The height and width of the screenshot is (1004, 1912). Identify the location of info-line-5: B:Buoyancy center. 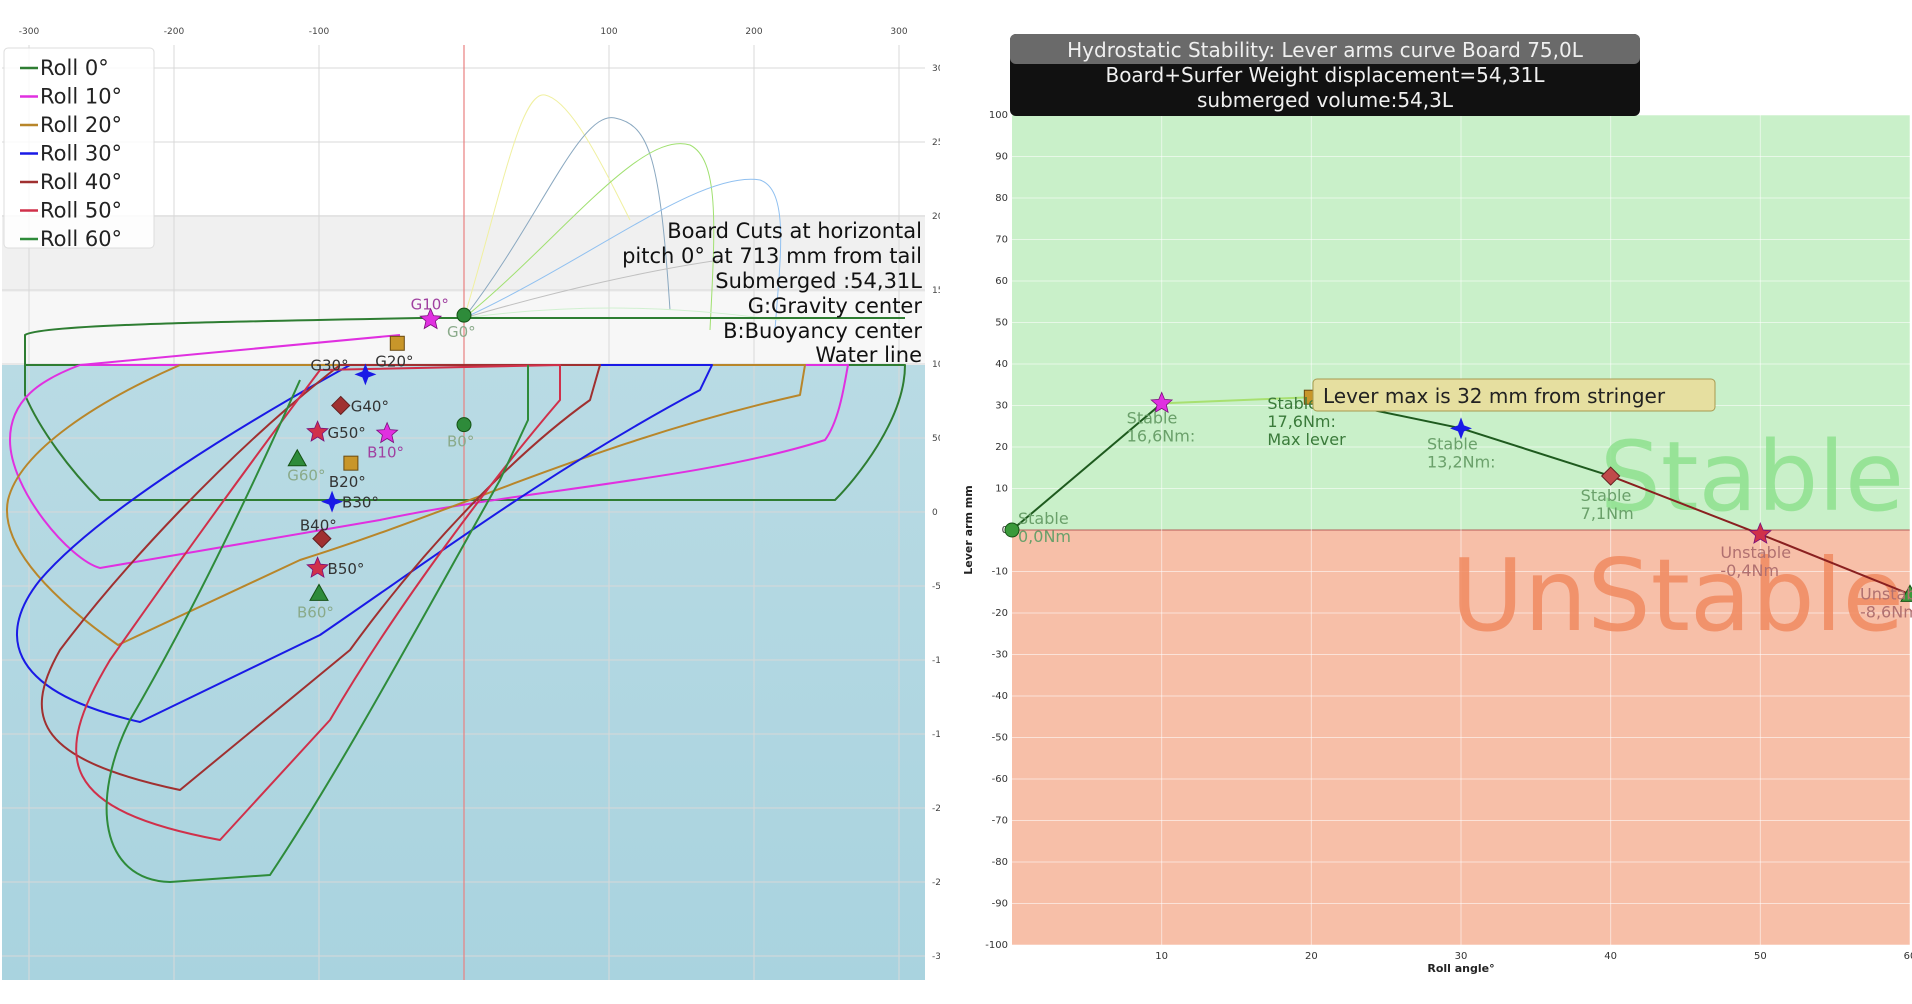
(822, 331).